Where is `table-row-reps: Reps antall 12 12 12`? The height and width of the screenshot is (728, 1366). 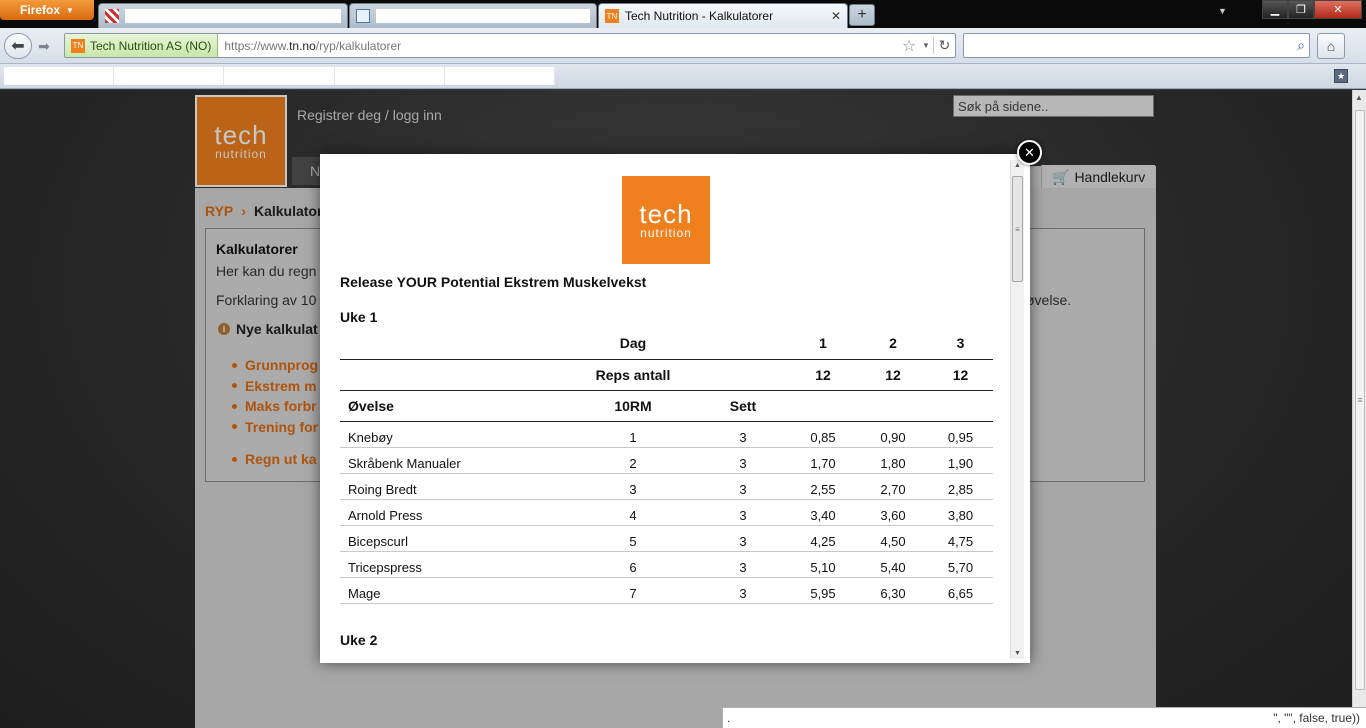 table-row-reps: Reps antall 12 12 12 is located at coordinates (666, 375).